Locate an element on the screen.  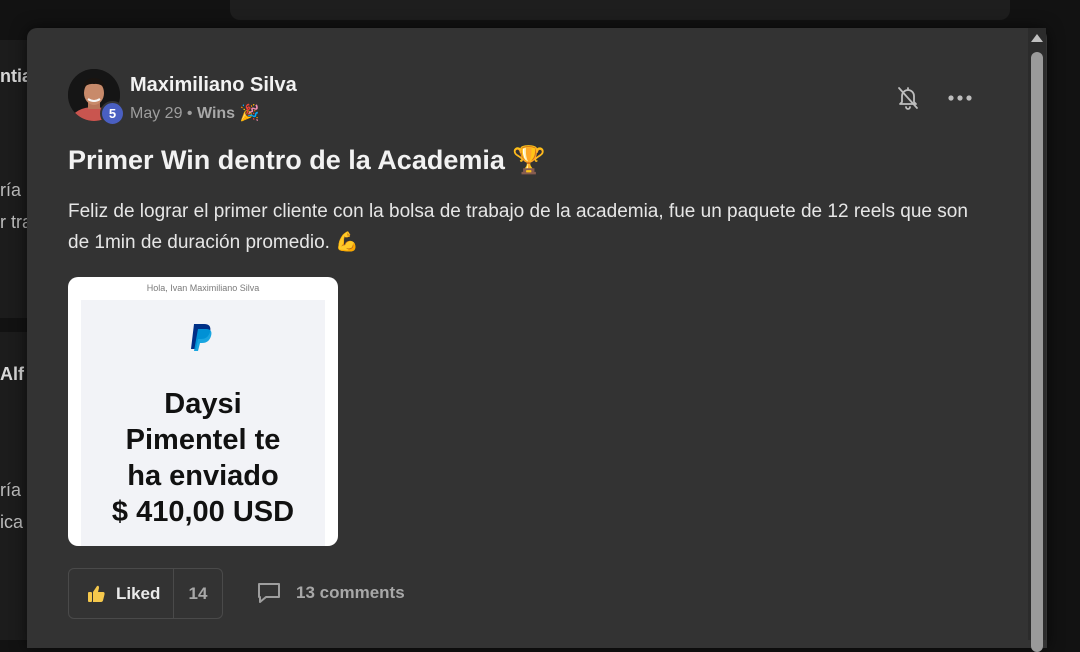
like-count: 14 is located at coordinates (198, 593).